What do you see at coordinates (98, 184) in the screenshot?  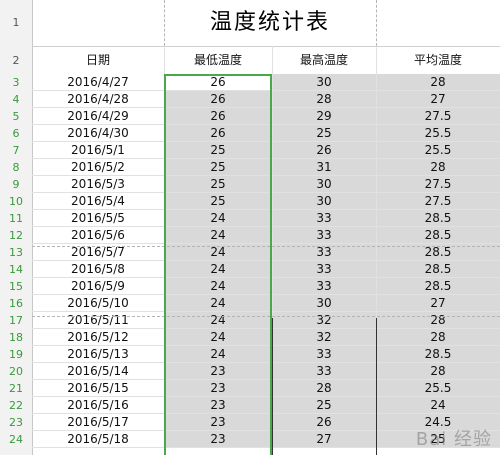 I see `date-cell: 2016/5/3` at bounding box center [98, 184].